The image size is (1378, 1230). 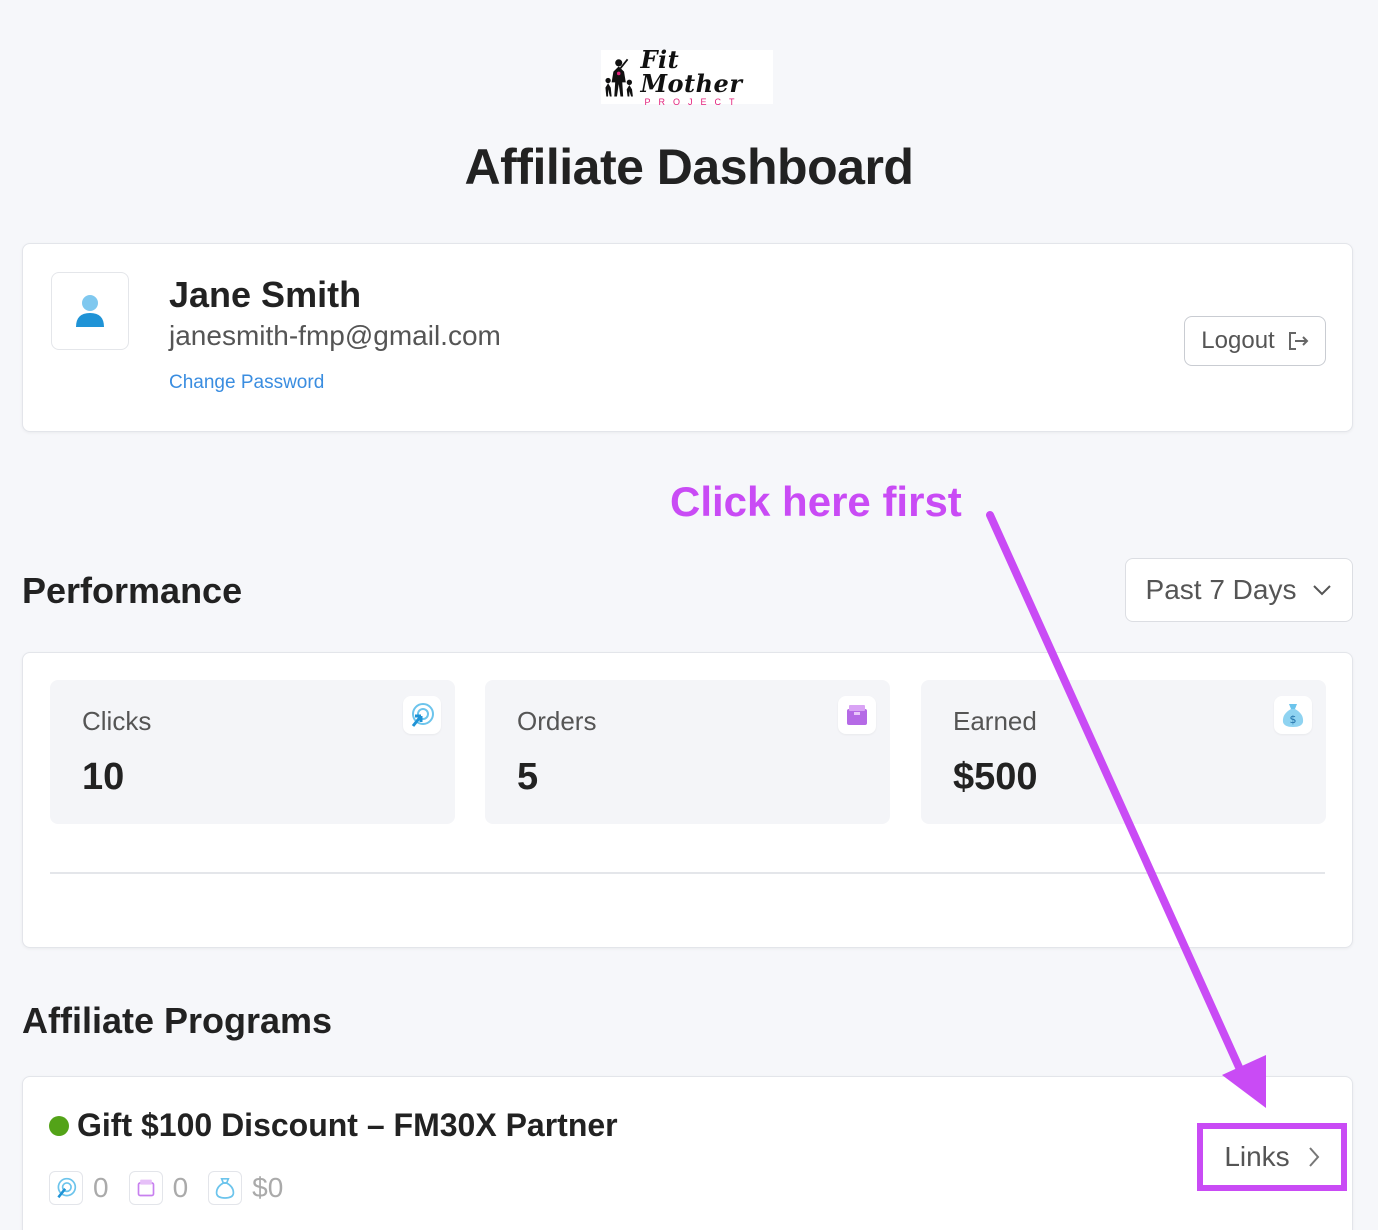 What do you see at coordinates (180, 1187) in the screenshot?
I see `program-orders: 0` at bounding box center [180, 1187].